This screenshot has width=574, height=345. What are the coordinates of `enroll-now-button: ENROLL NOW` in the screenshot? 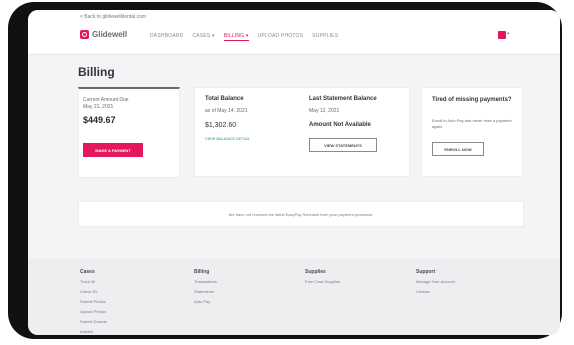 It's located at (458, 149).